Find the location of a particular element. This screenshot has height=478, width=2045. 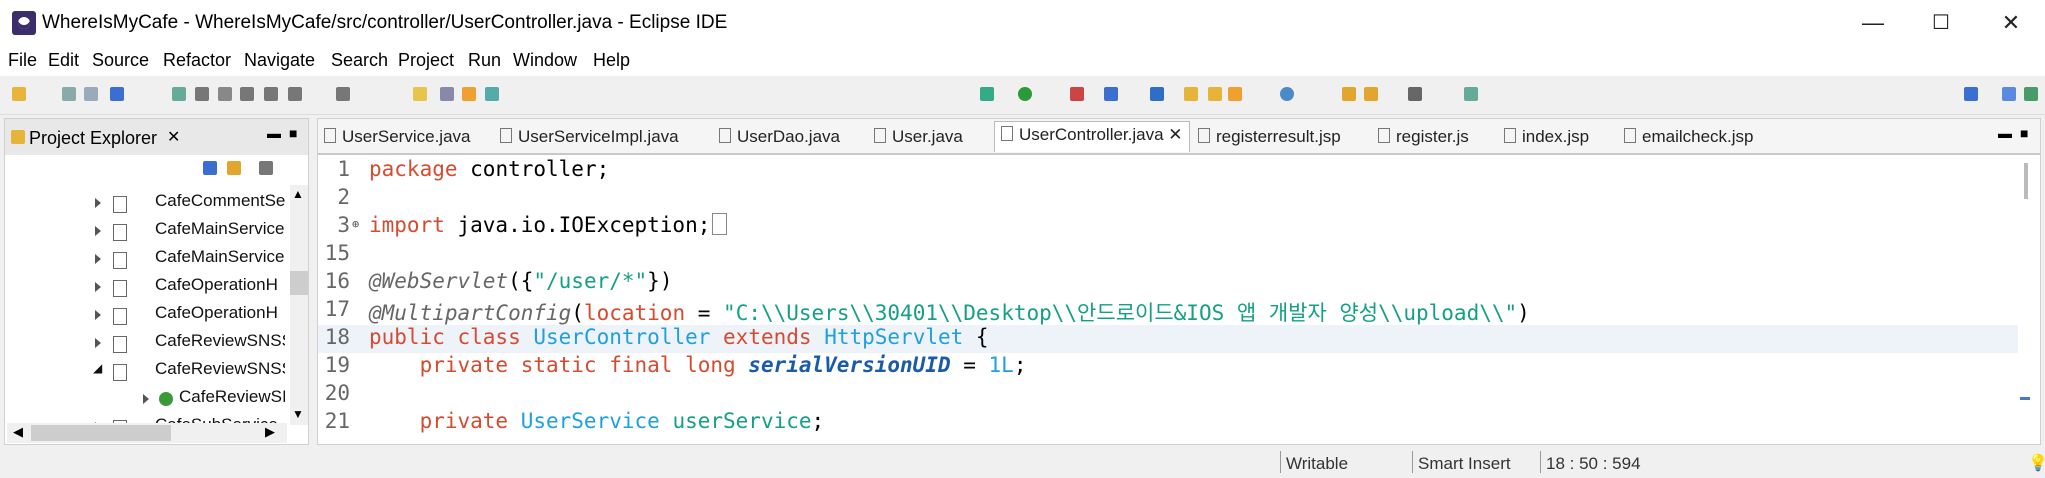

maximize-editor-icon: ■ is located at coordinates (2024, 133).